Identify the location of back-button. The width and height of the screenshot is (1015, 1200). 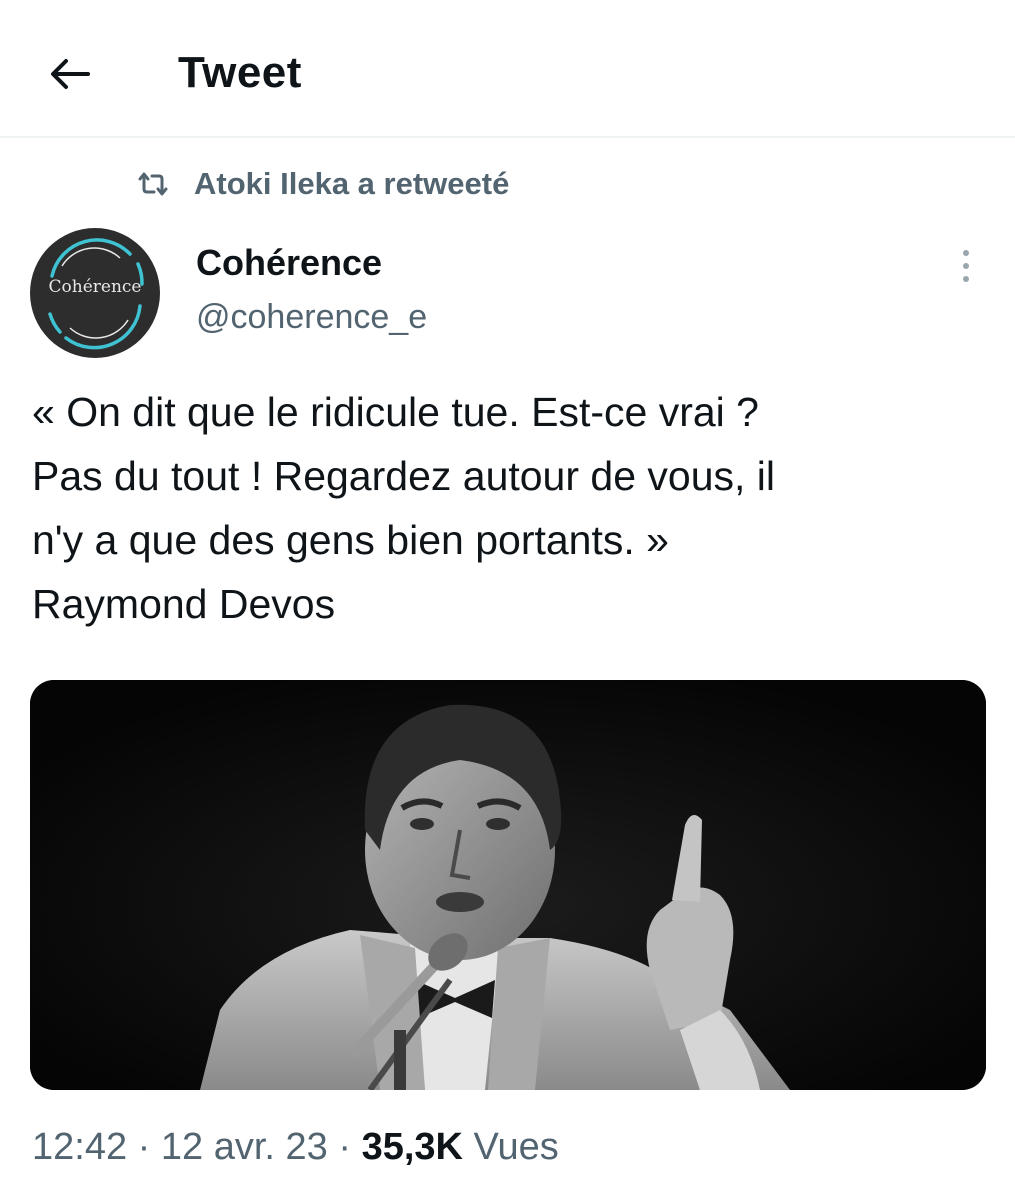
(70, 74).